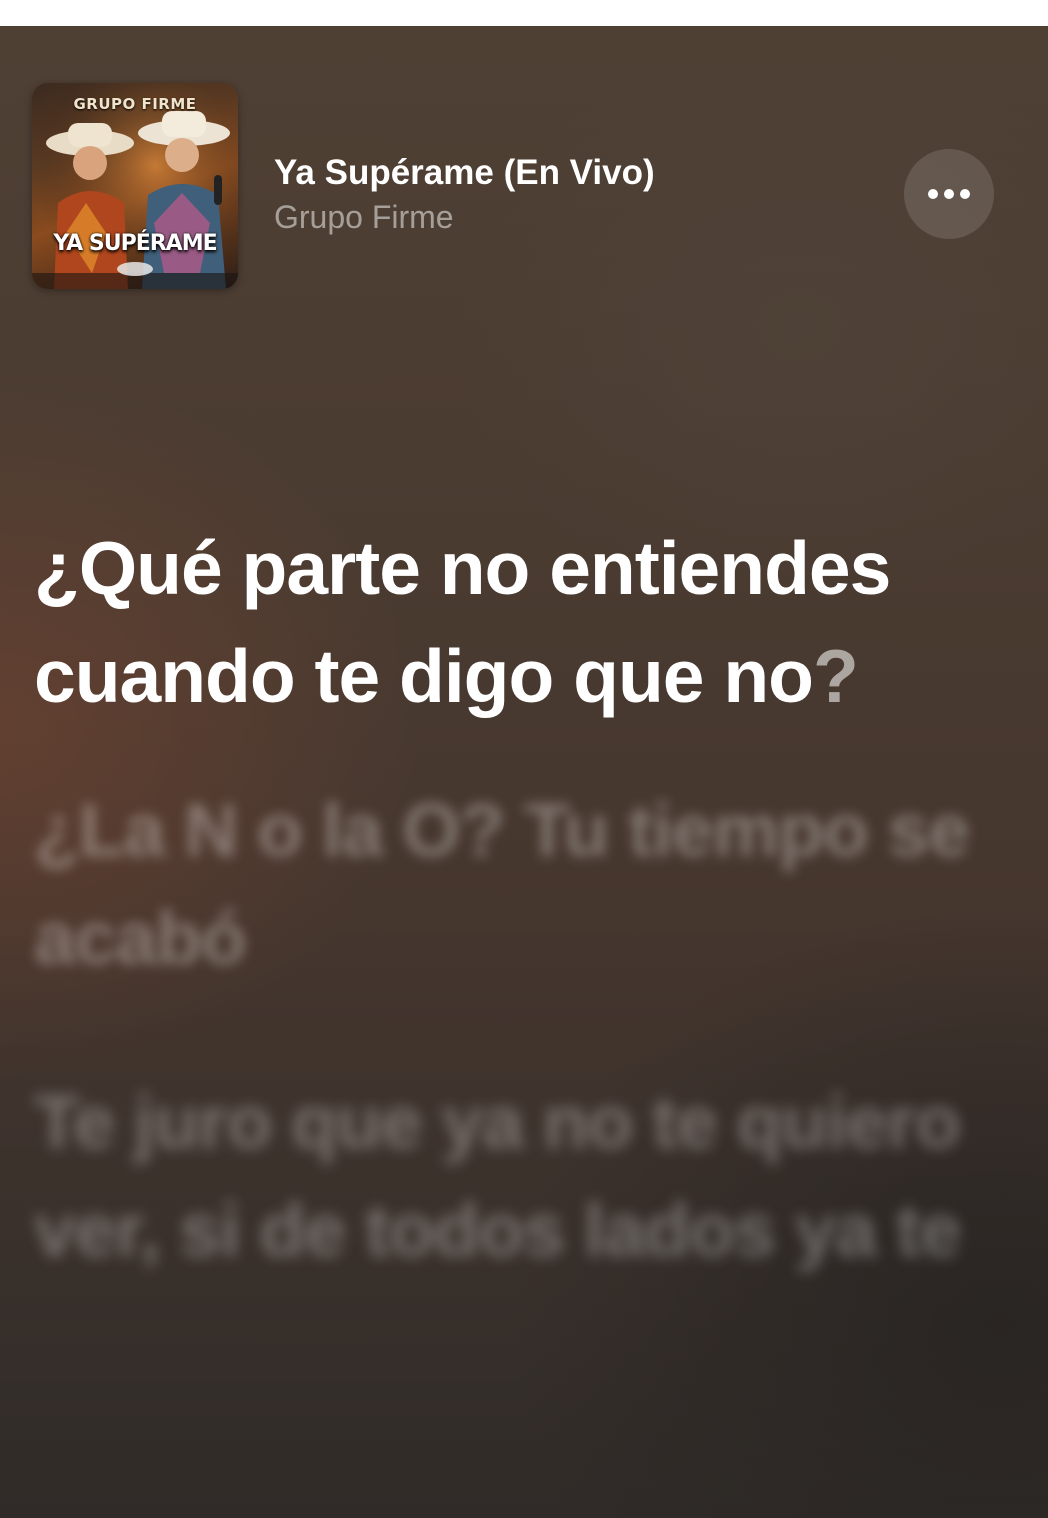 This screenshot has height=1518, width=1048. Describe the element at coordinates (514, 884) in the screenshot. I see `lyric-line-next: ¿La N o la O? Tu tiempo se acabó` at that location.